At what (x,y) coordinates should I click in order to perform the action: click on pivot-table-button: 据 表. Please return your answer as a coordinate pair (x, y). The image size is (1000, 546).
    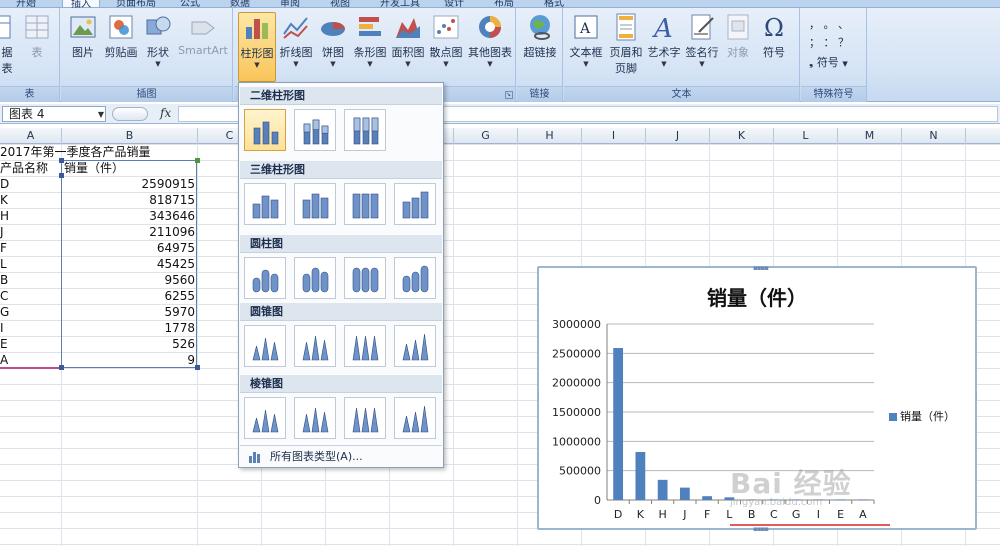
    Looking at the image, I should click on (9, 44).